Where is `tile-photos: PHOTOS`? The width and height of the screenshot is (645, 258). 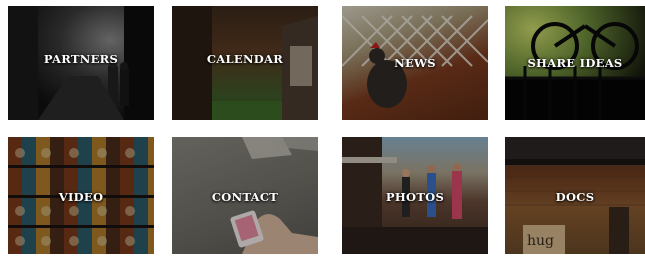 tile-photos: PHOTOS is located at coordinates (415, 195).